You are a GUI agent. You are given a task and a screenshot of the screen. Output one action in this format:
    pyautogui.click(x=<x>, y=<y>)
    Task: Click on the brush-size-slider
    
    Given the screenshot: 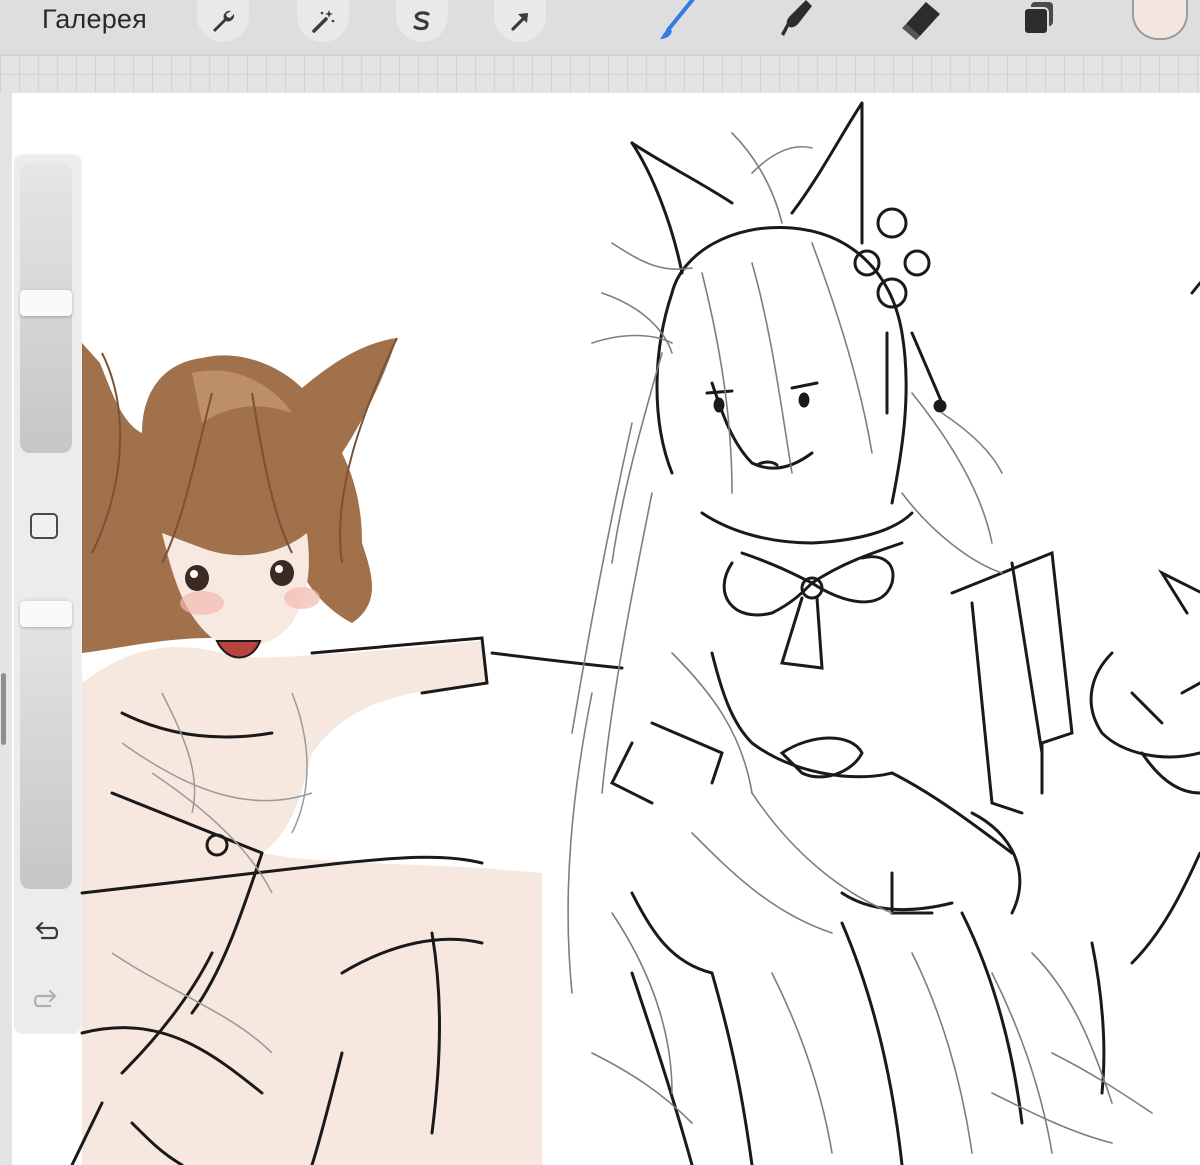 What is the action you would take?
    pyautogui.click(x=46, y=308)
    